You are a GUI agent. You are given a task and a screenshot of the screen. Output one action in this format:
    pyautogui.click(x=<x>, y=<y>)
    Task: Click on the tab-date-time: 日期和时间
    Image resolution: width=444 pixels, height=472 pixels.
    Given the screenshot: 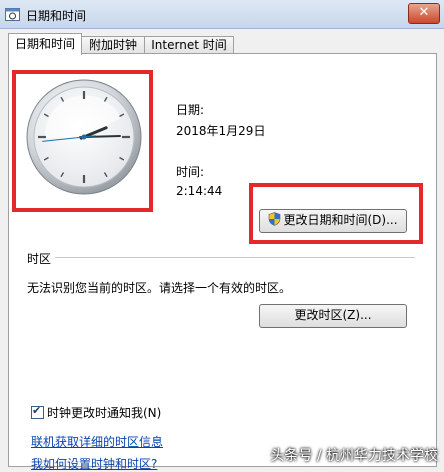 What is the action you would take?
    pyautogui.click(x=45, y=44)
    